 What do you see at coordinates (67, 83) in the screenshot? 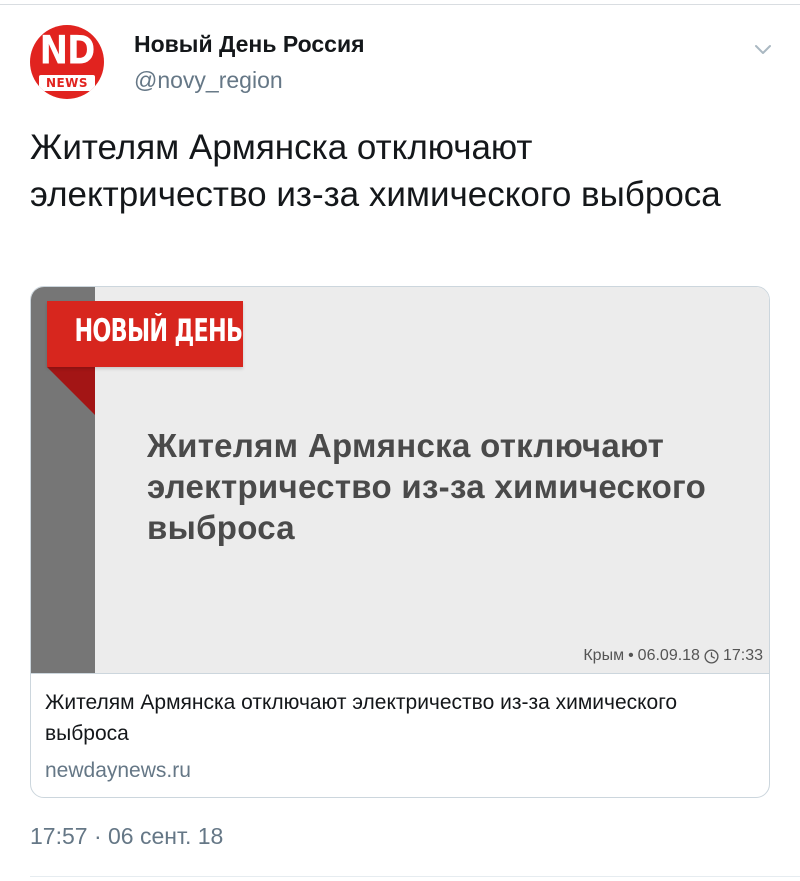
I see `avatar-news-text: NEWS` at bounding box center [67, 83].